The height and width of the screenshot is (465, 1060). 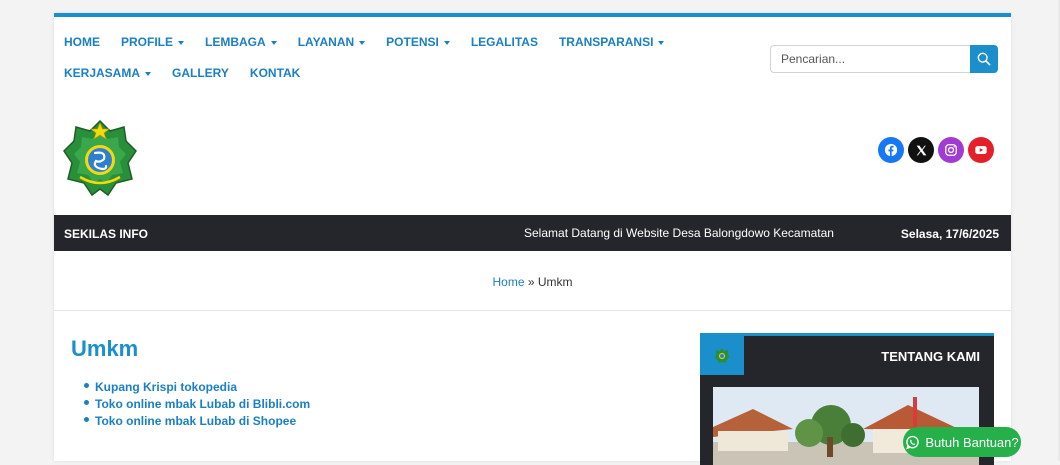 I want to click on widget-emblem, so click(x=722, y=355).